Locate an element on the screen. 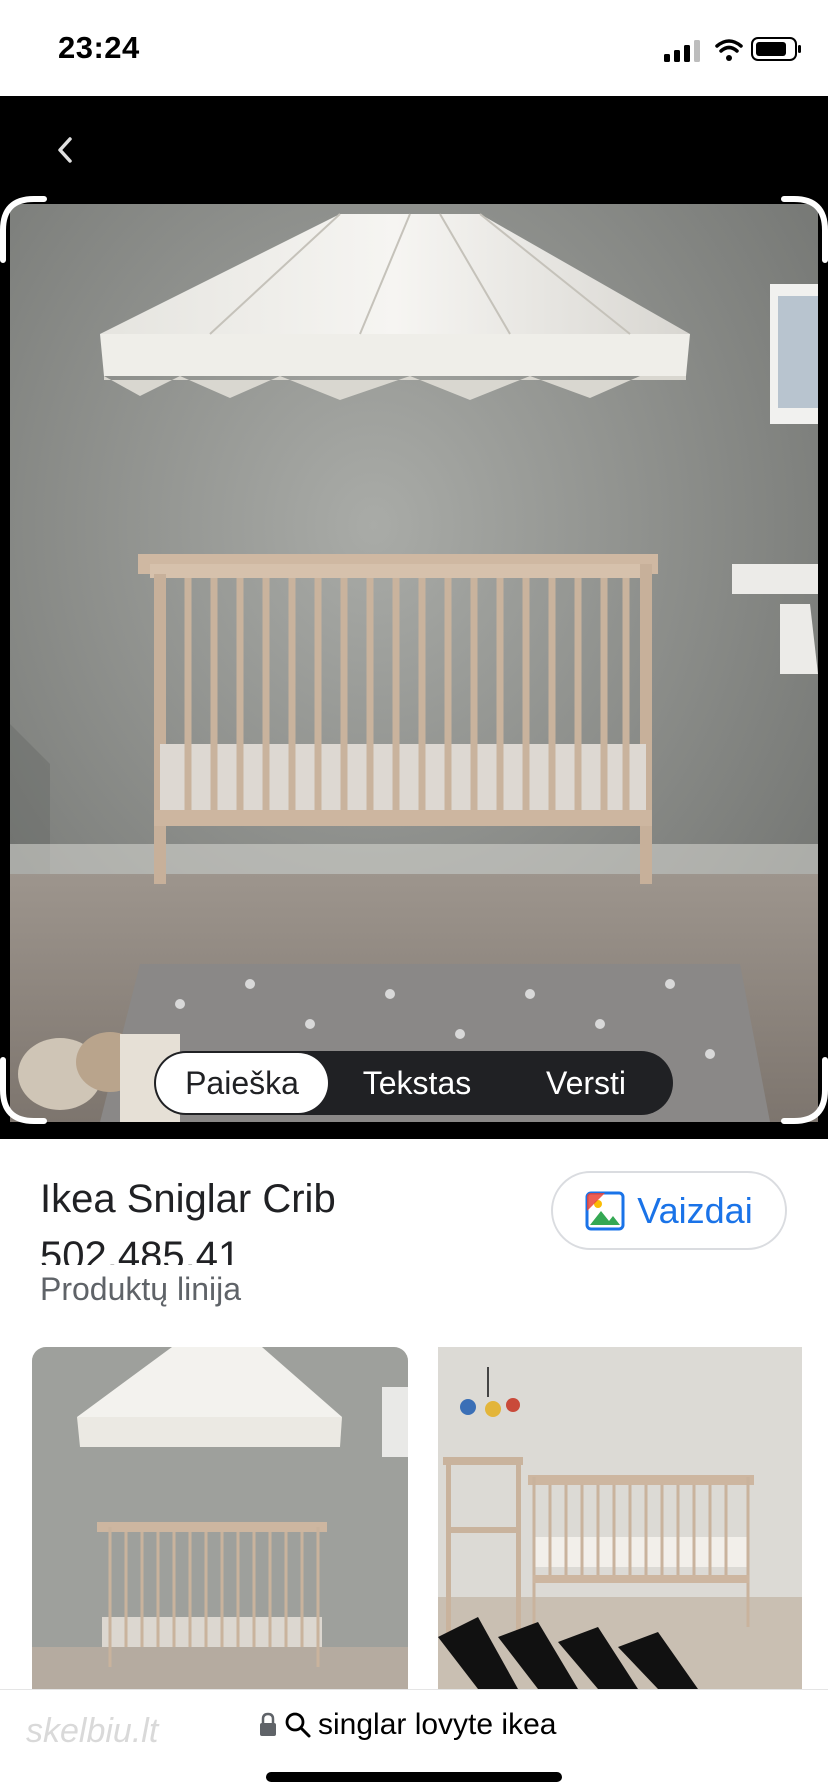  battery-icon is located at coordinates (776, 49).